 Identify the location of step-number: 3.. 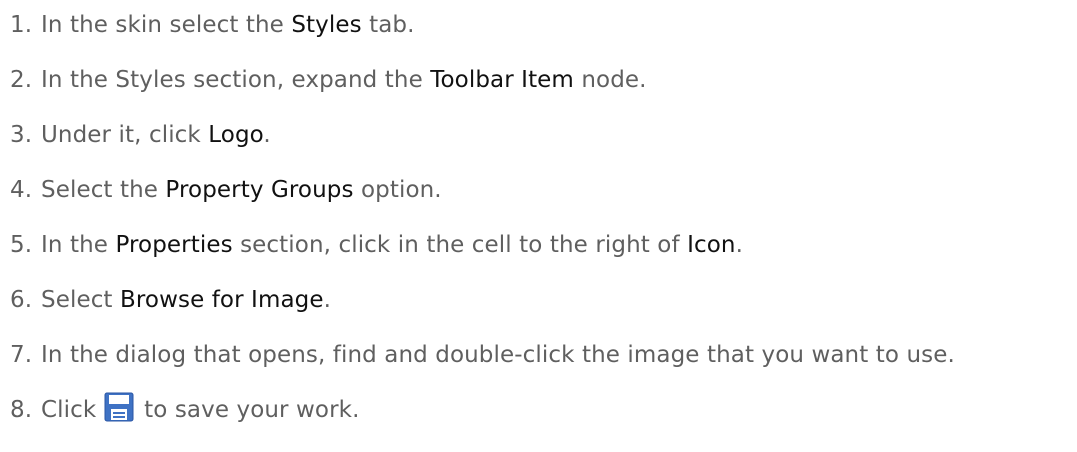
(21, 135).